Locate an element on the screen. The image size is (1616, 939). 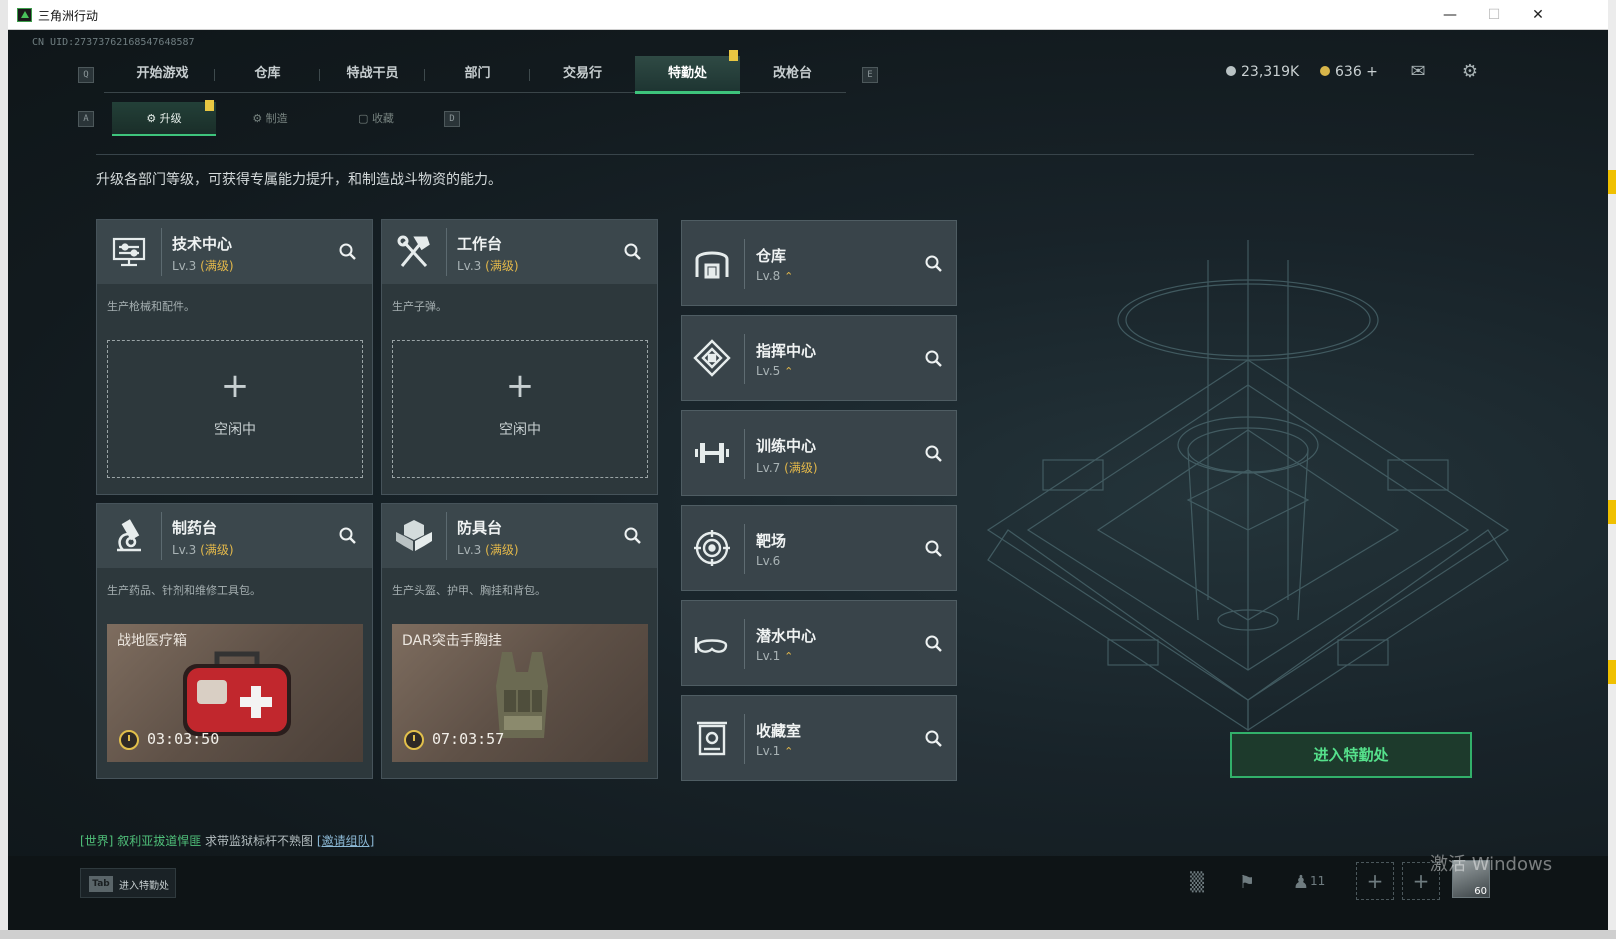
tab-trading: 交易行 is located at coordinates (582, 75).